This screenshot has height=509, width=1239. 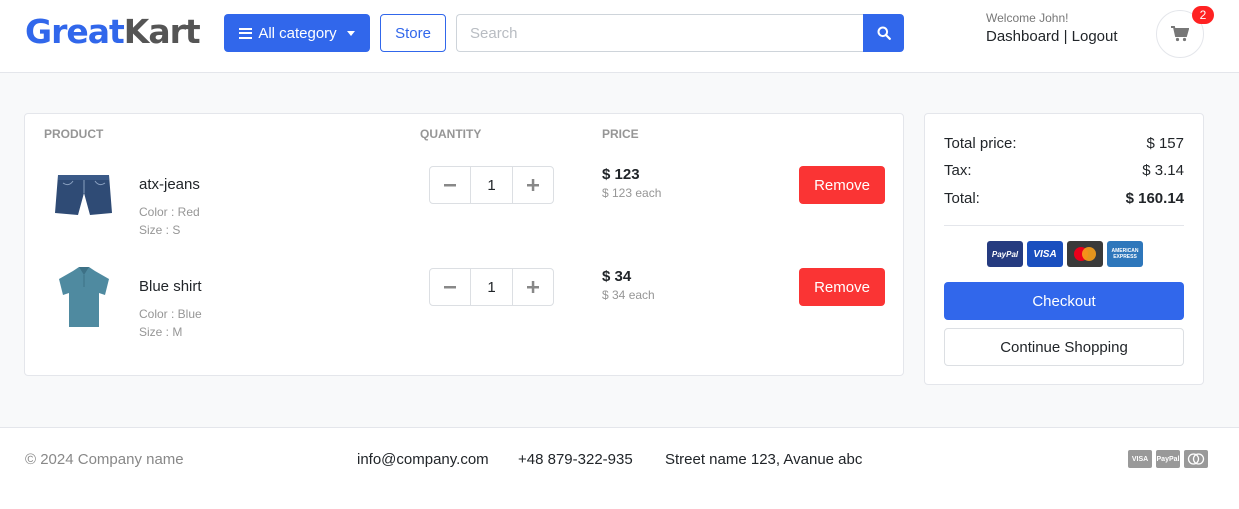 What do you see at coordinates (170, 314) in the screenshot?
I see `product-color: Color : Blue` at bounding box center [170, 314].